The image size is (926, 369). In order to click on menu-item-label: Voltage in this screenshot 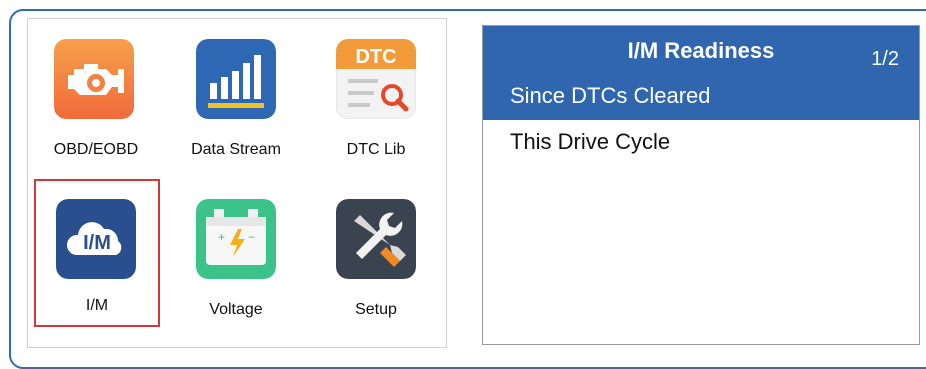, I will do `click(236, 309)`.